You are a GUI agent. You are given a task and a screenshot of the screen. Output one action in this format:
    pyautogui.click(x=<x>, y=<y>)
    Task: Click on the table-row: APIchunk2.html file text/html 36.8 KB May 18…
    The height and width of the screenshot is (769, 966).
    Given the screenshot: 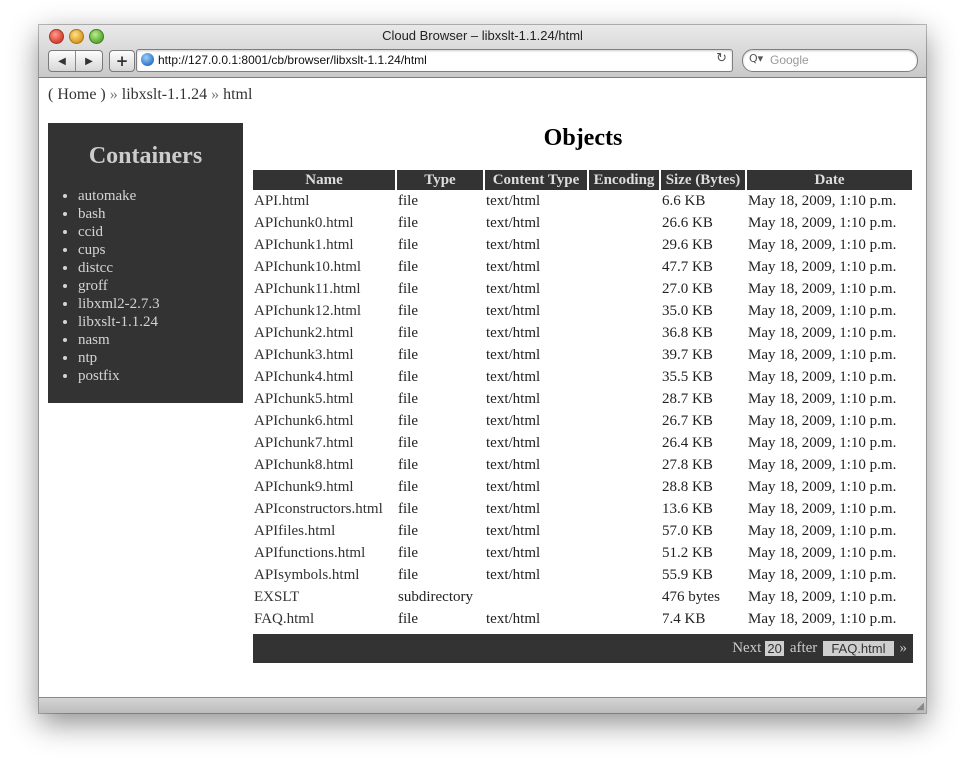 What is the action you would take?
    pyautogui.click(x=582, y=333)
    